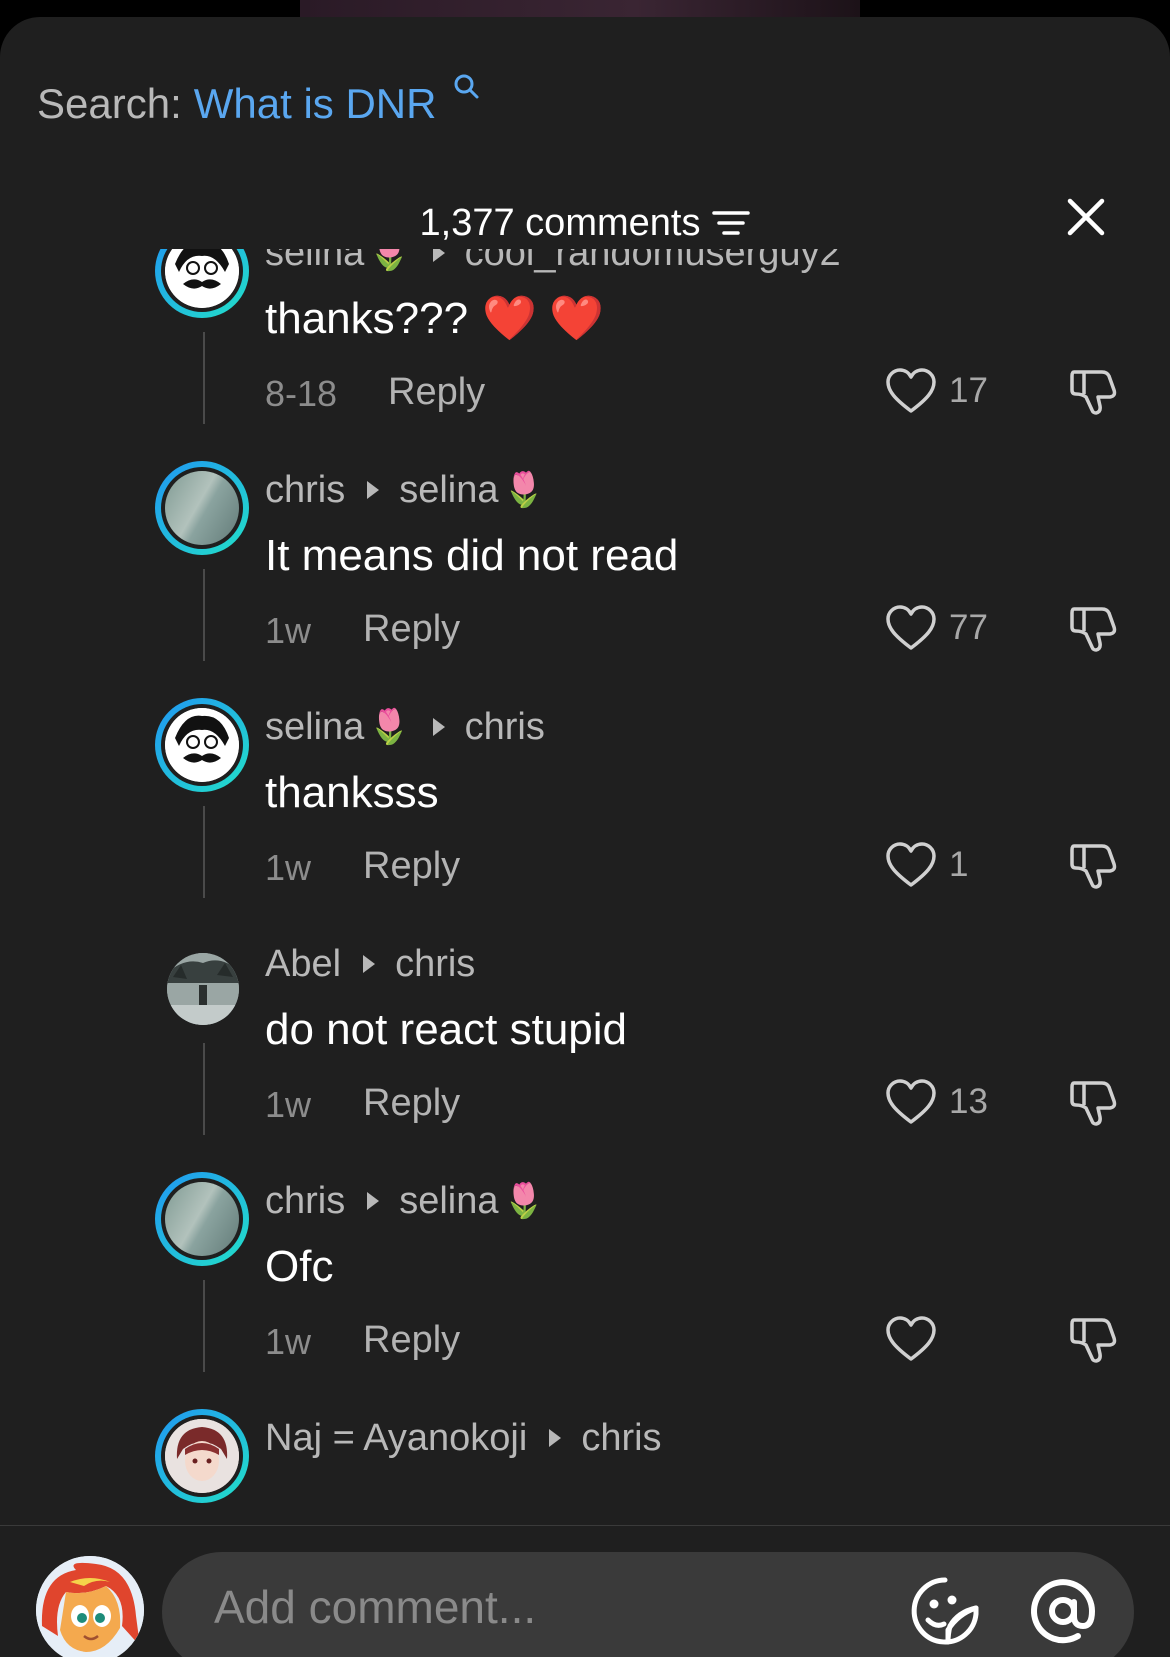  I want to click on search-query-link: What is DNR, so click(315, 103).